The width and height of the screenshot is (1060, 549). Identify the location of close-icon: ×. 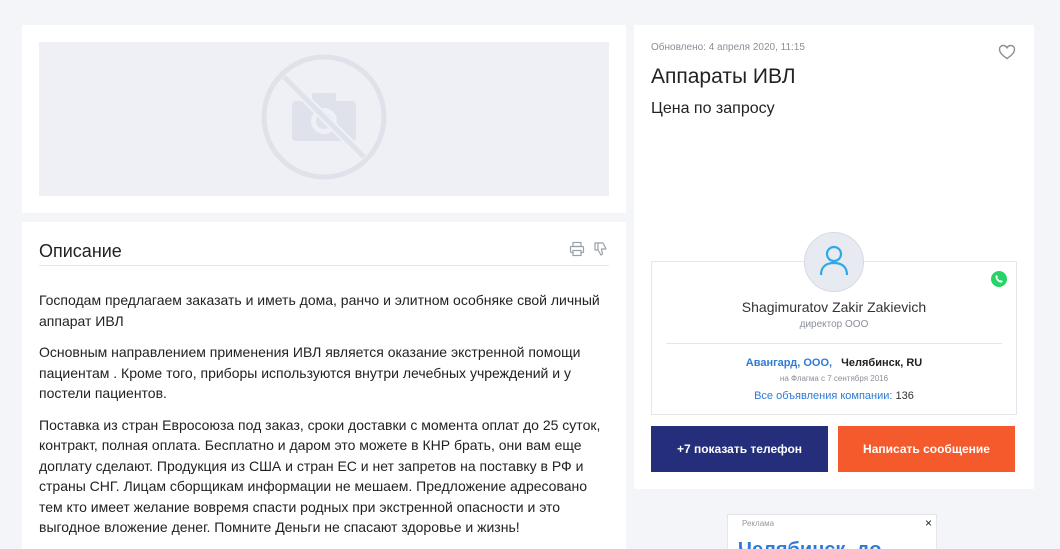
(928, 523).